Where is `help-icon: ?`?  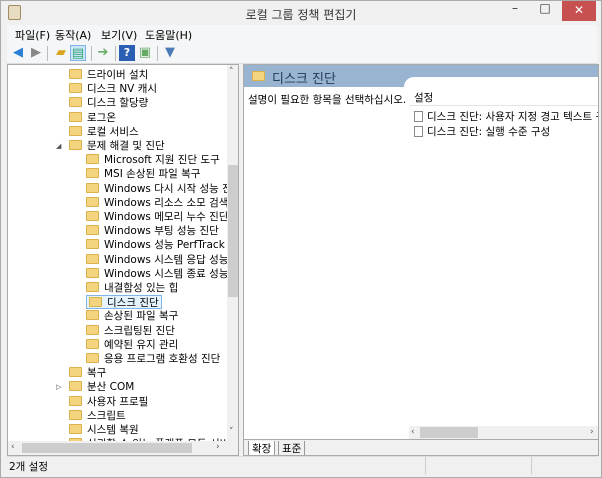 help-icon: ? is located at coordinates (127, 53).